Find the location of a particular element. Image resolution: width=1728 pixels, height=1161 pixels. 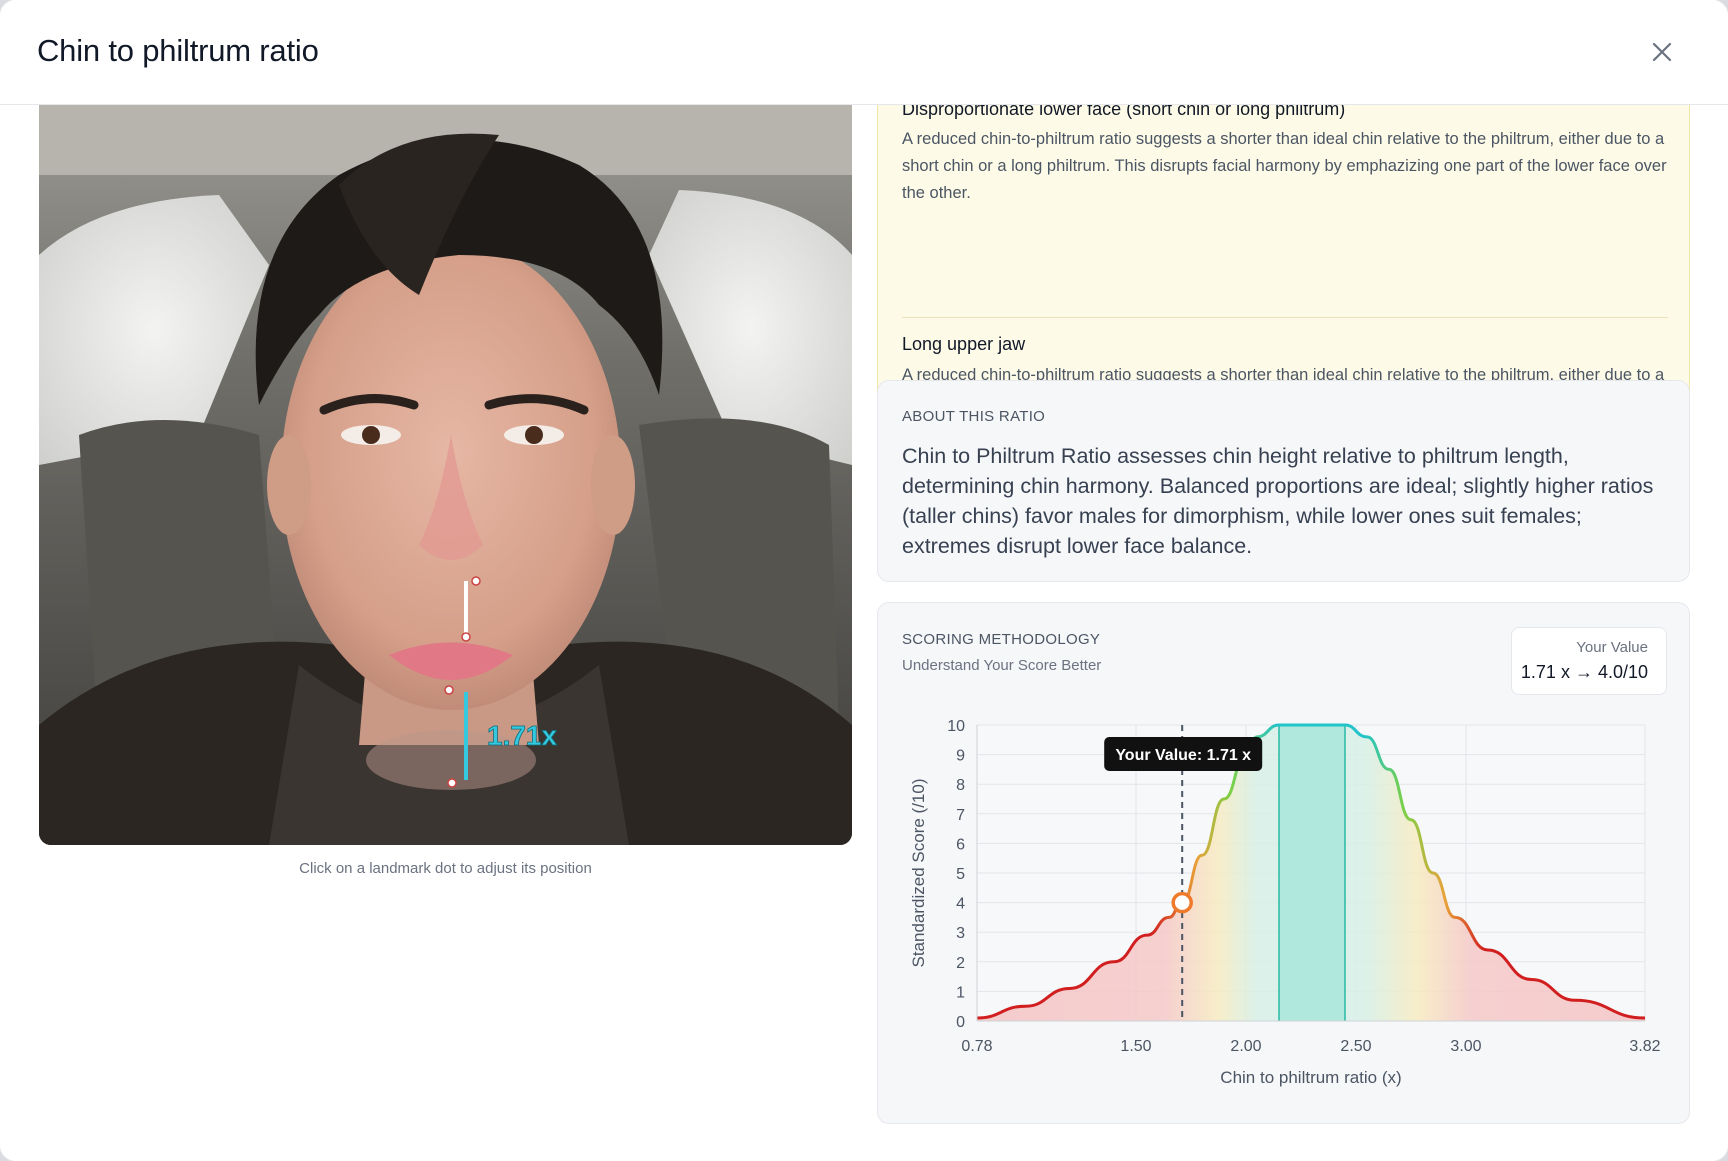

x-tick-label: 2.50 is located at coordinates (1355, 1046).